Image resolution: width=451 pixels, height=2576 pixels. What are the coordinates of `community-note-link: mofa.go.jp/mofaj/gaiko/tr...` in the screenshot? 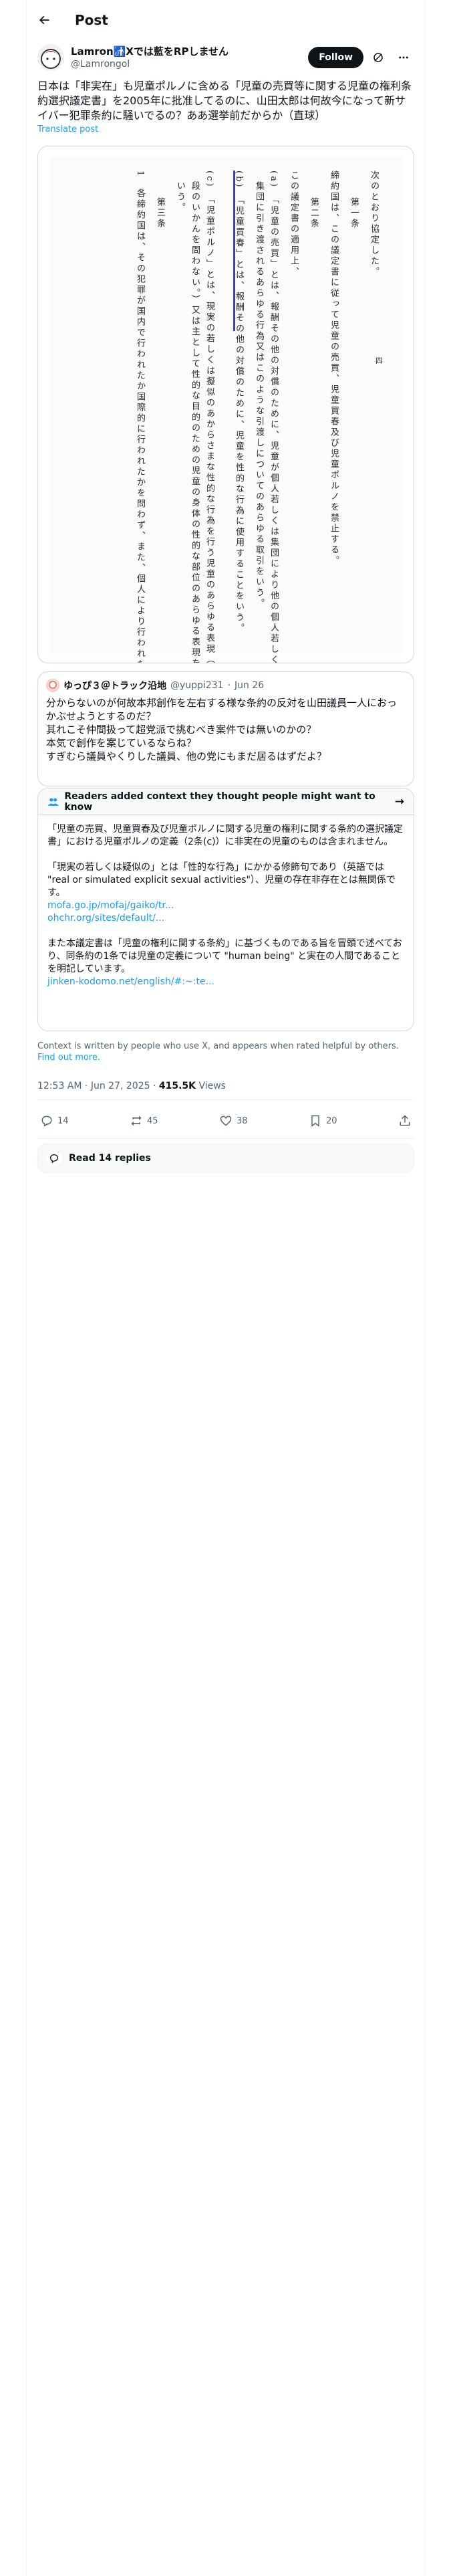 It's located at (225, 906).